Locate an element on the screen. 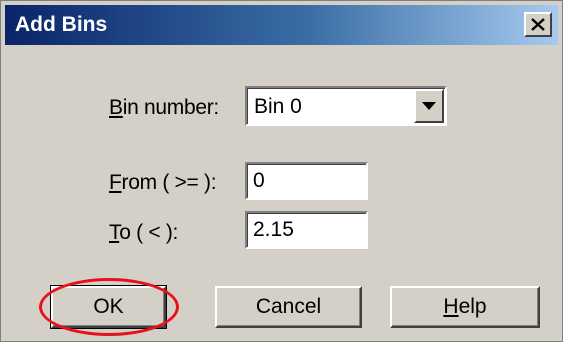 This screenshot has width=563, height=342. close-button is located at coordinates (538, 24).